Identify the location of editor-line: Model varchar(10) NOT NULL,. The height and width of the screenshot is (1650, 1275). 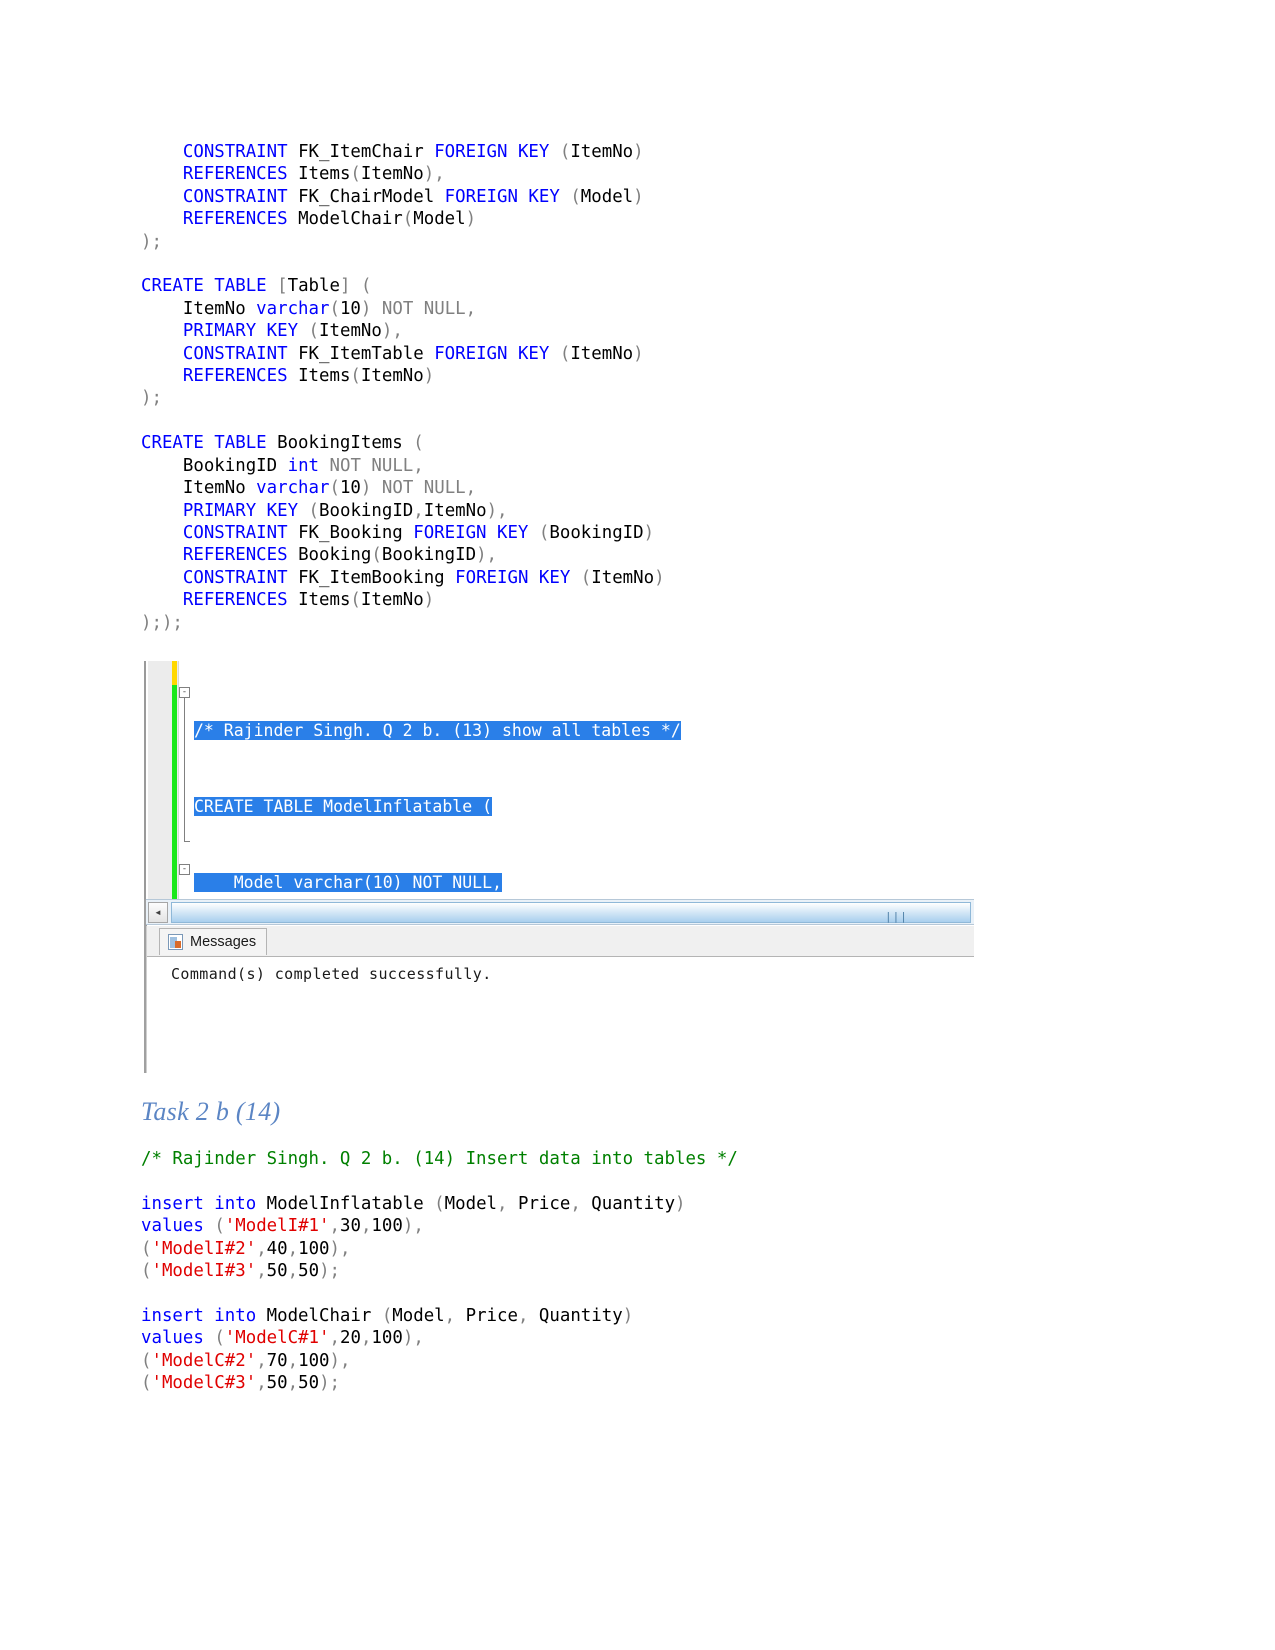
(437, 882).